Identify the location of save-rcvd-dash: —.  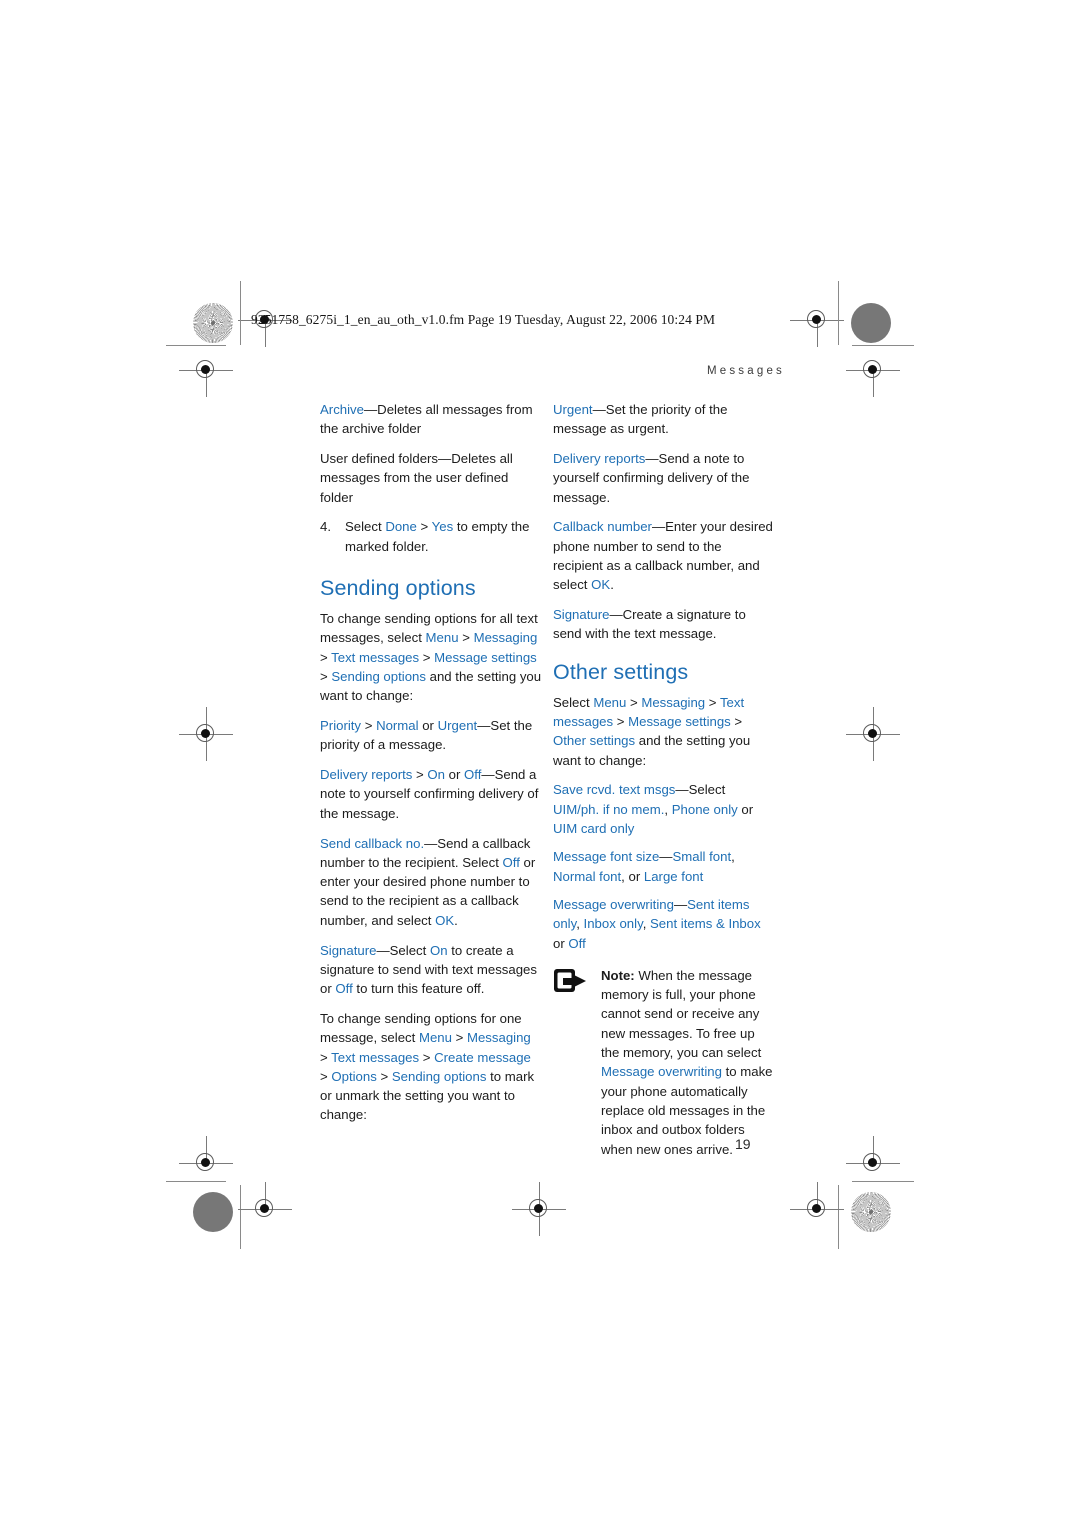
(682, 790).